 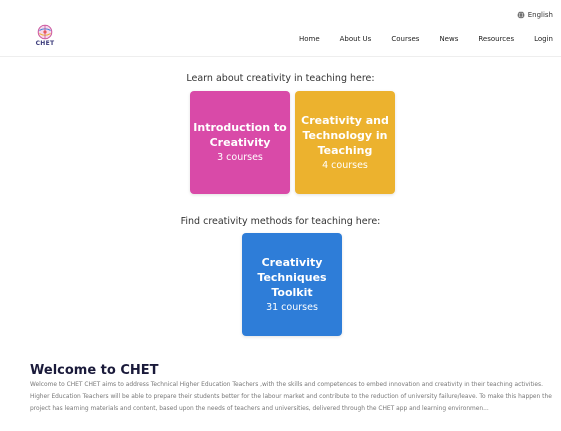 I want to click on card-title-line: Teaching, so click(x=345, y=150).